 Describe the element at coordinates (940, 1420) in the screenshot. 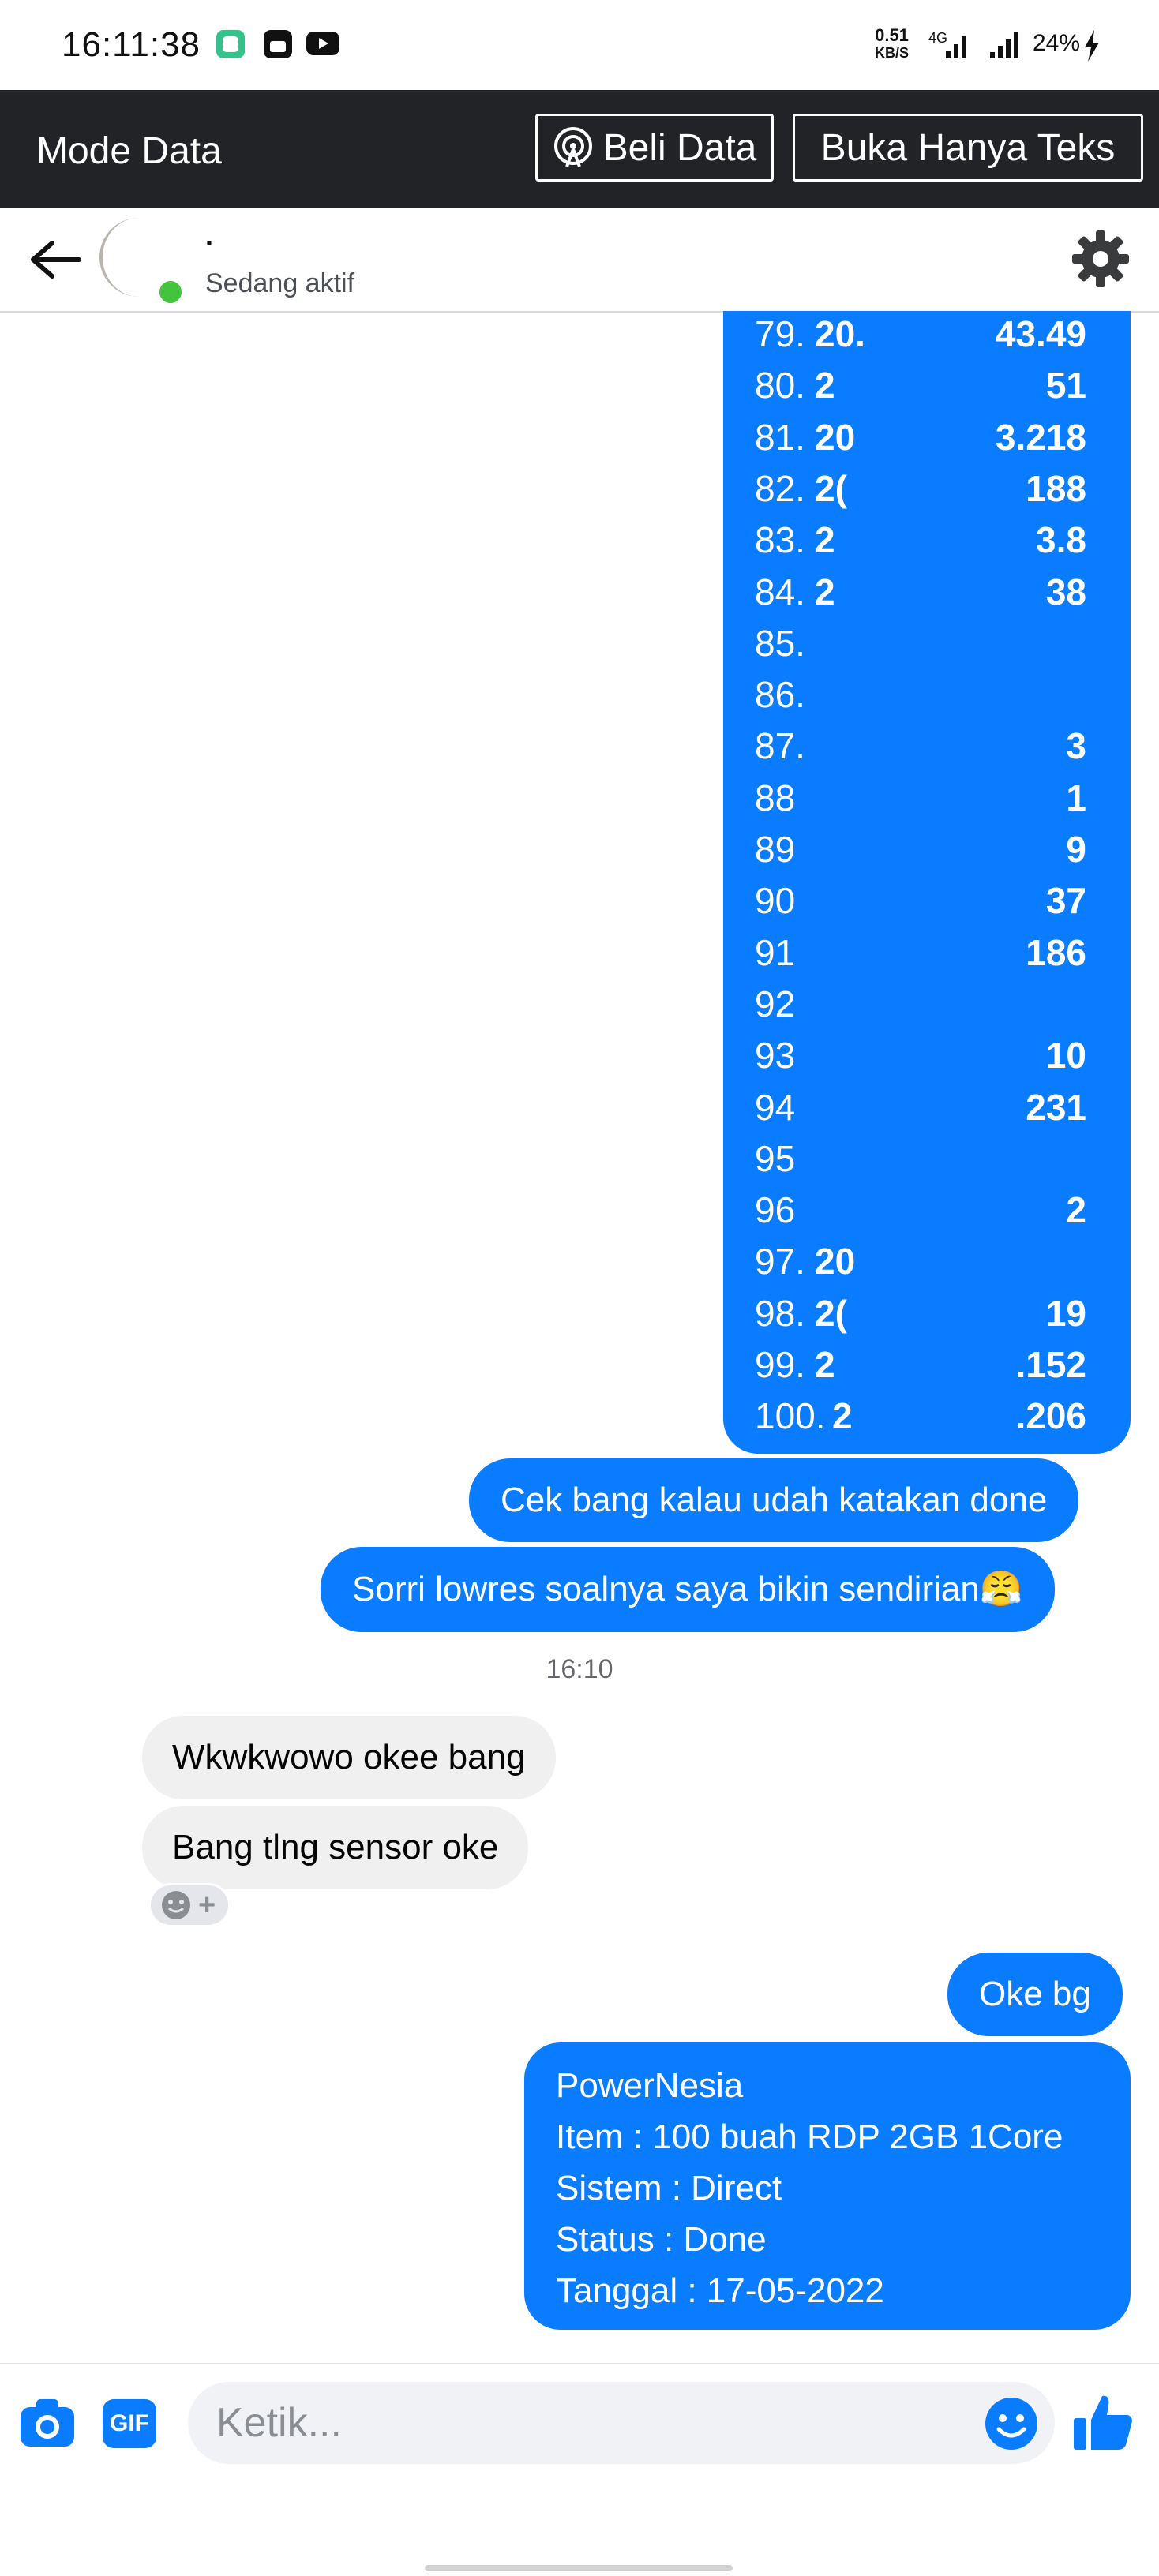

I see `ip-list-row: 100. 2 .206` at that location.